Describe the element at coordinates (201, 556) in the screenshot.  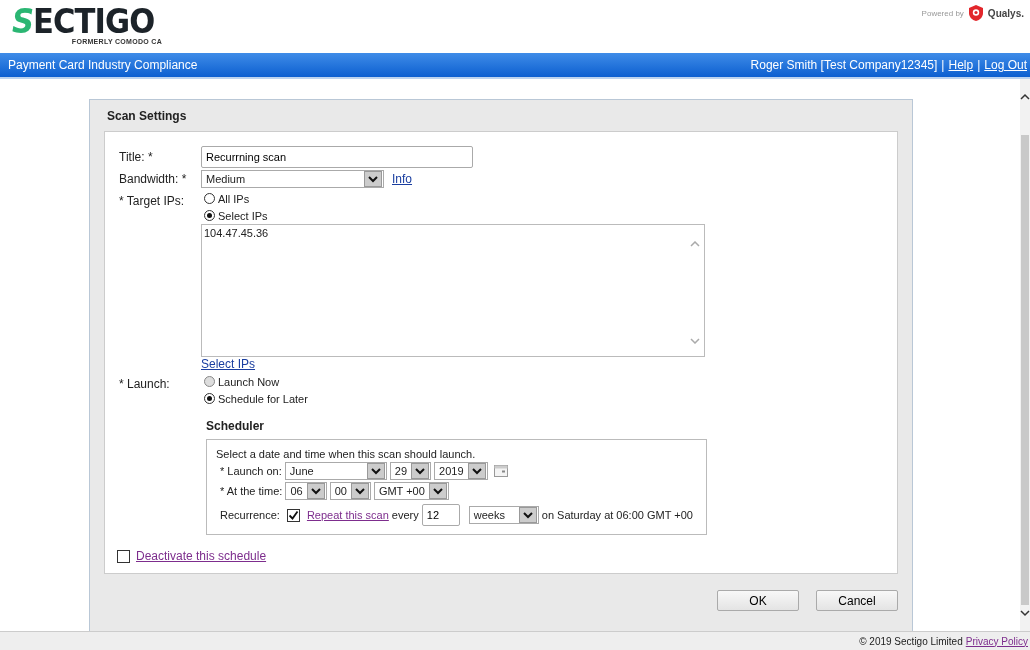
I see `deactivate-schedule-link: Deactivate this schedule` at that location.